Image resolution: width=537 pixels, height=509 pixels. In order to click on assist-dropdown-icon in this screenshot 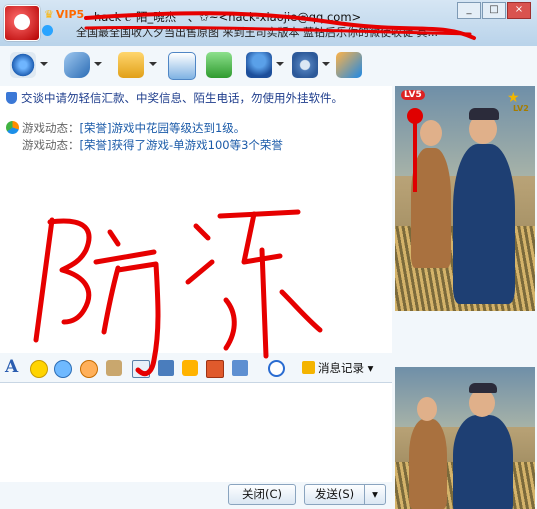, I will do `click(280, 64)`.